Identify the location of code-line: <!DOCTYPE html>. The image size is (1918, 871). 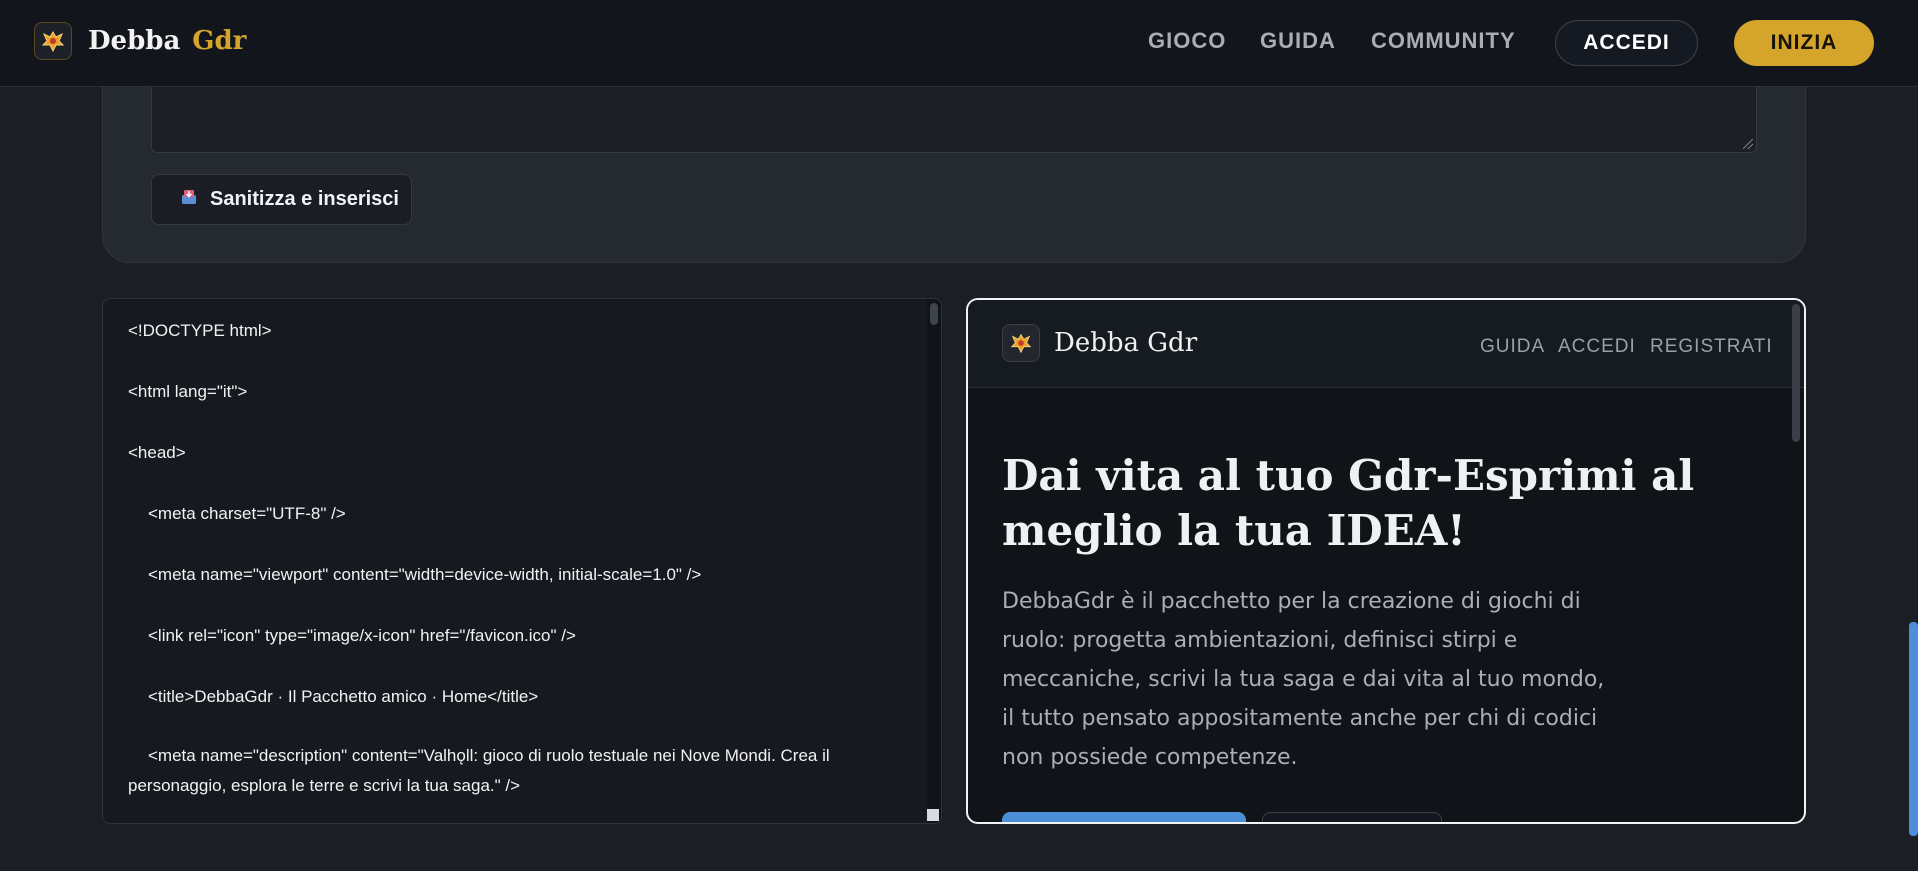
(200, 330).